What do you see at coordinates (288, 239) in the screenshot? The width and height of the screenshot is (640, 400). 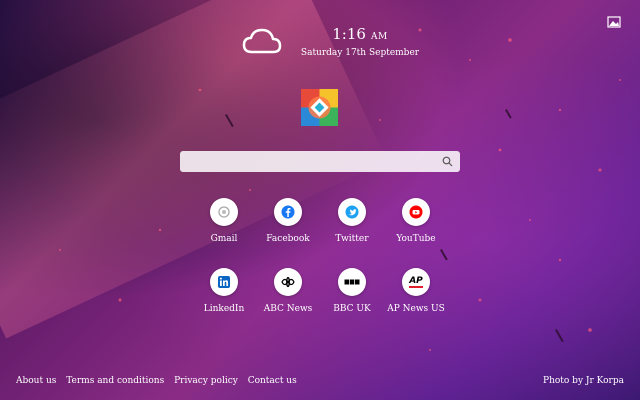 I see `shortcut-label: Facebook` at bounding box center [288, 239].